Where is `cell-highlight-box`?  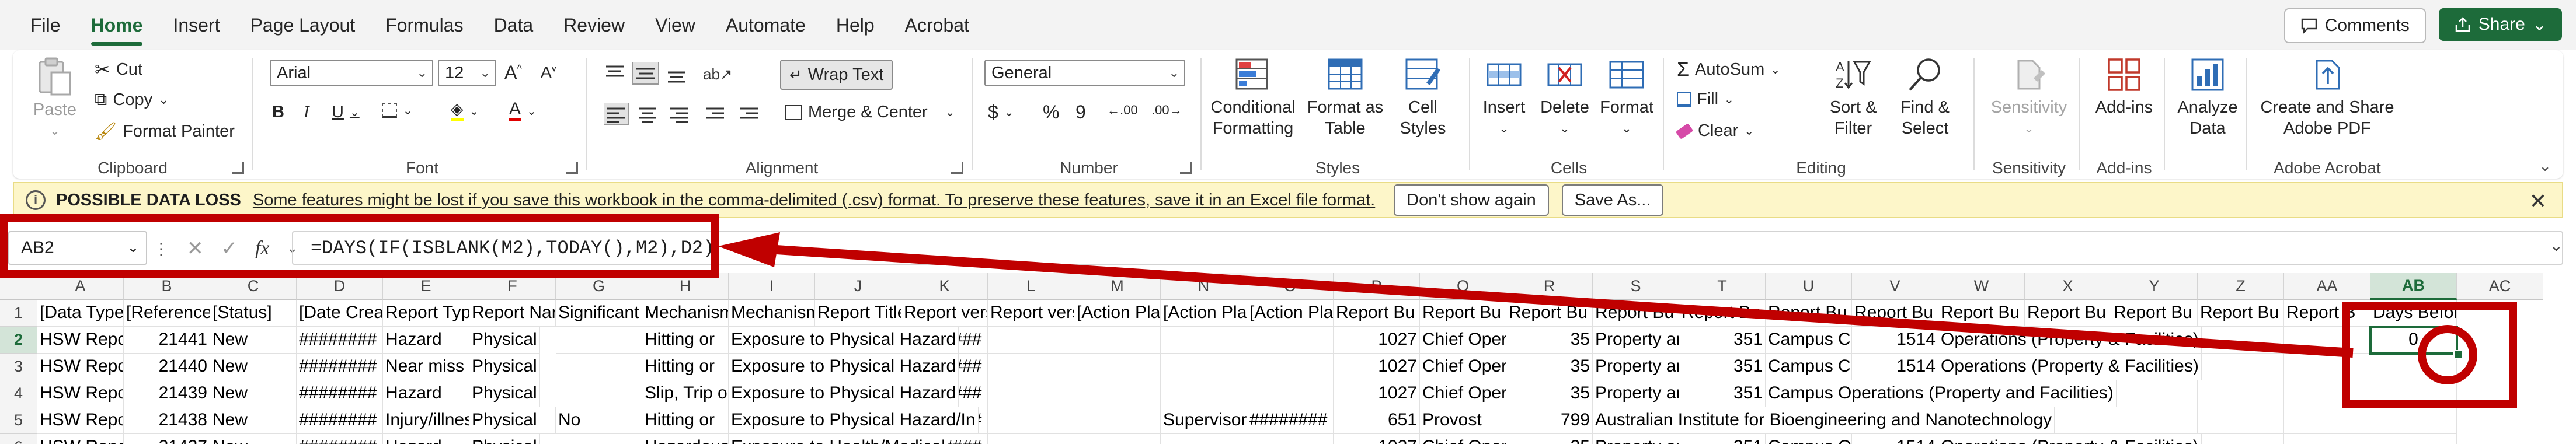 cell-highlight-box is located at coordinates (2429, 355).